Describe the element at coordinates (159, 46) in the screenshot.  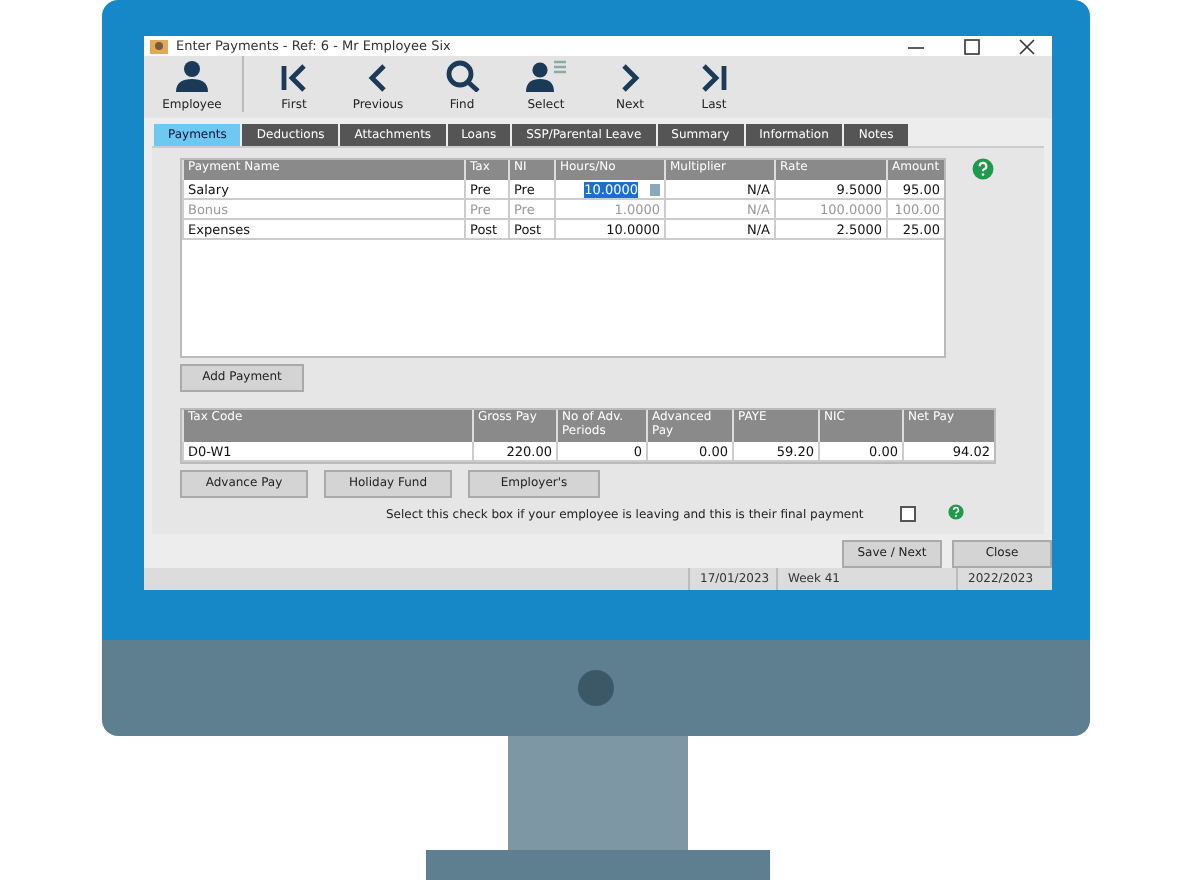
I see `app-icon` at that location.